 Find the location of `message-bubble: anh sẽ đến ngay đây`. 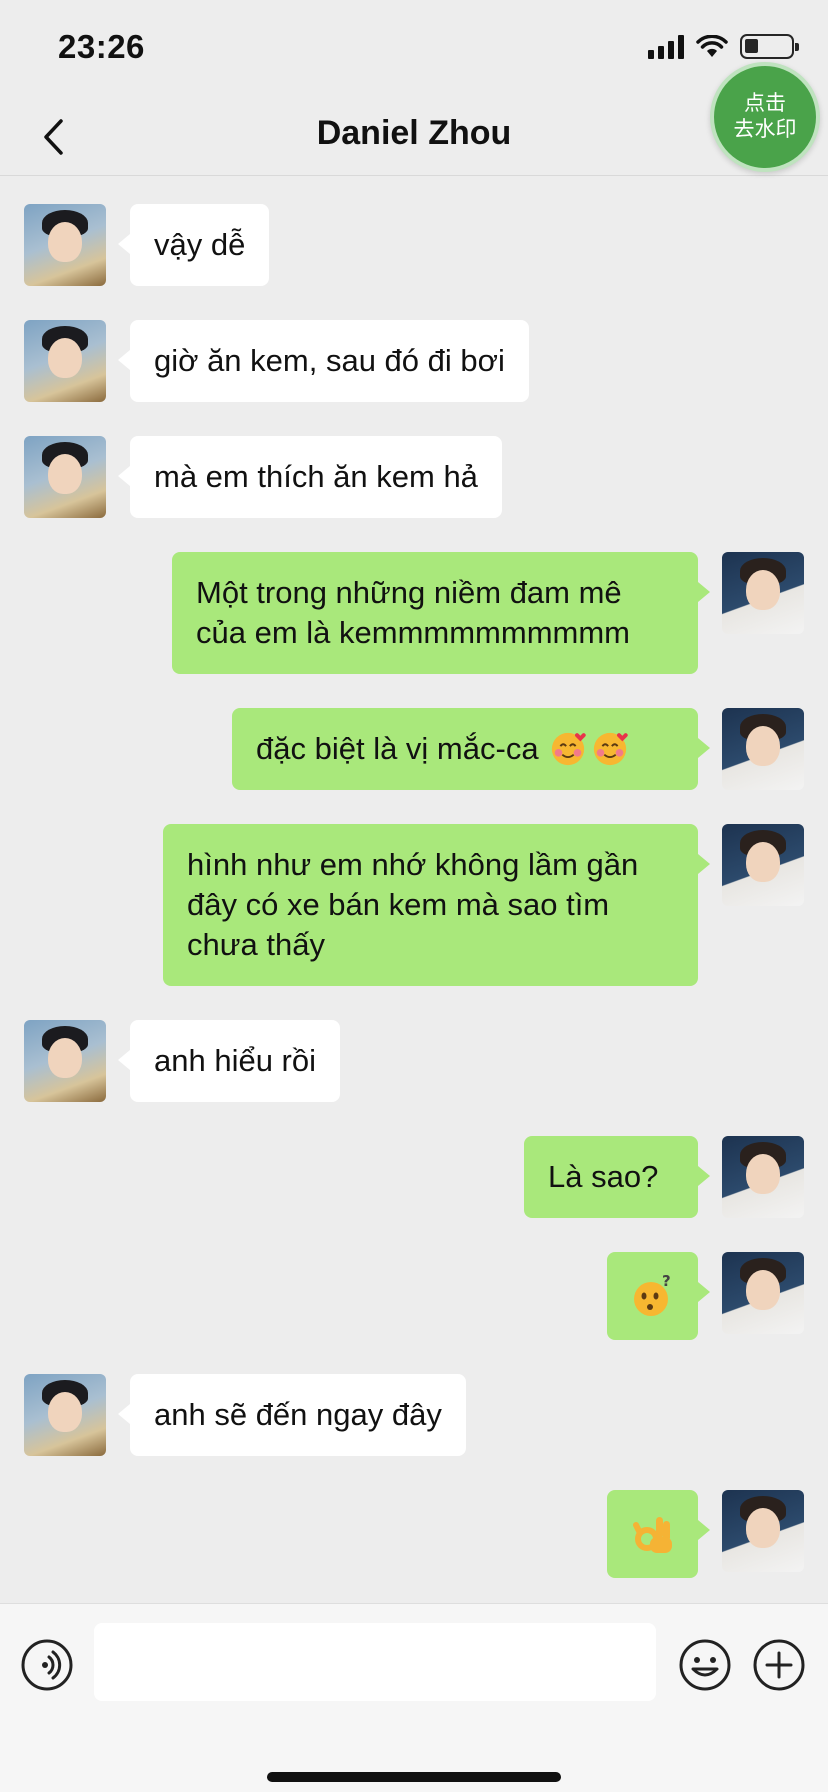

message-bubble: anh sẽ đến ngay đây is located at coordinates (292, 1415).